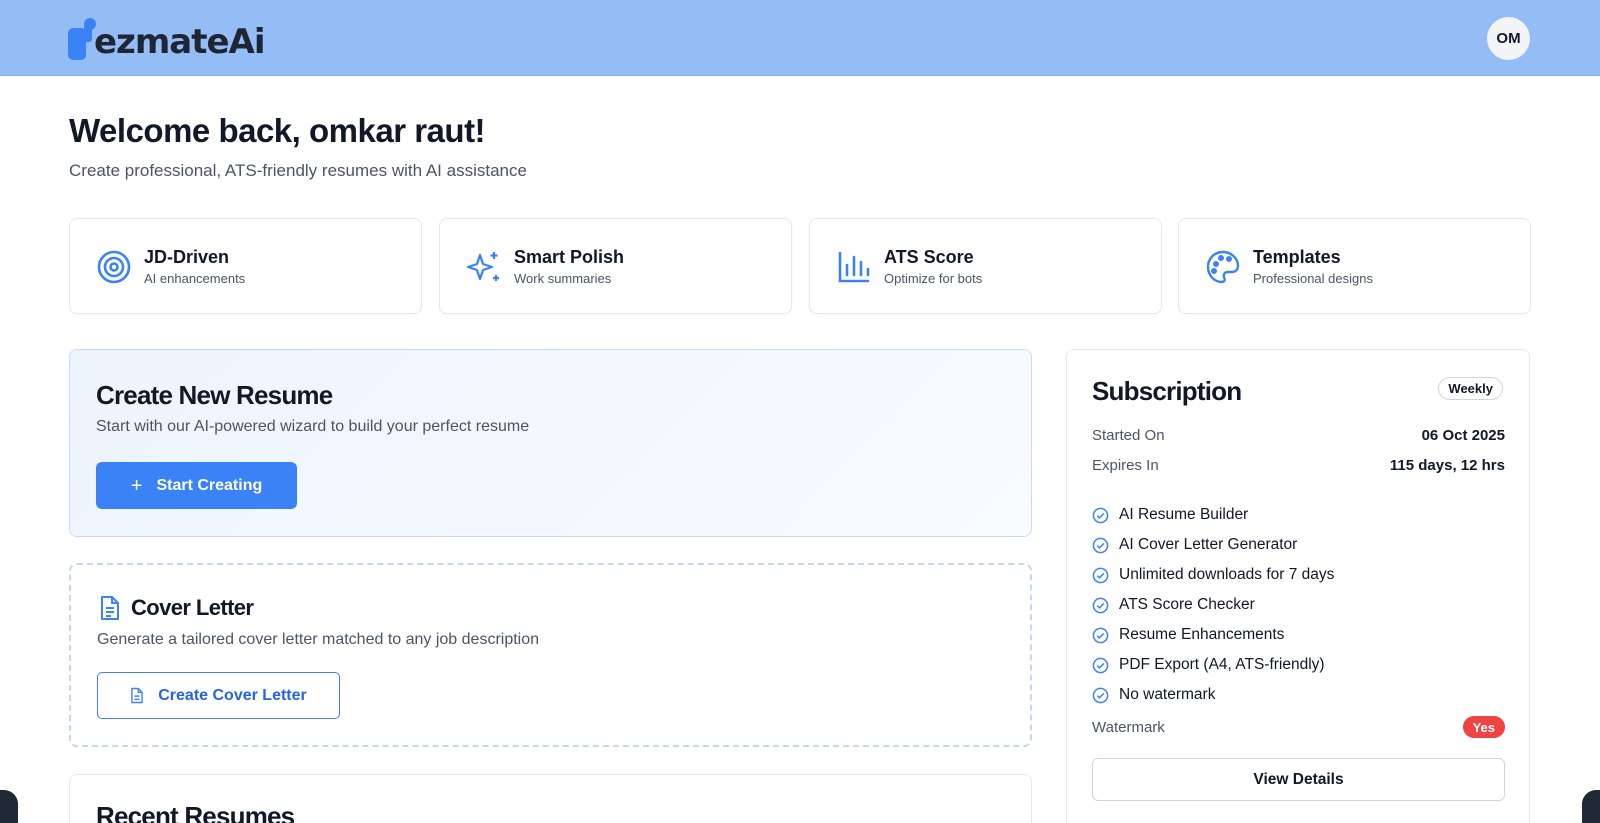 This screenshot has width=1600, height=823. Describe the element at coordinates (277, 130) in the screenshot. I see `welcome-heading: Welcome back, omkar raut!` at that location.